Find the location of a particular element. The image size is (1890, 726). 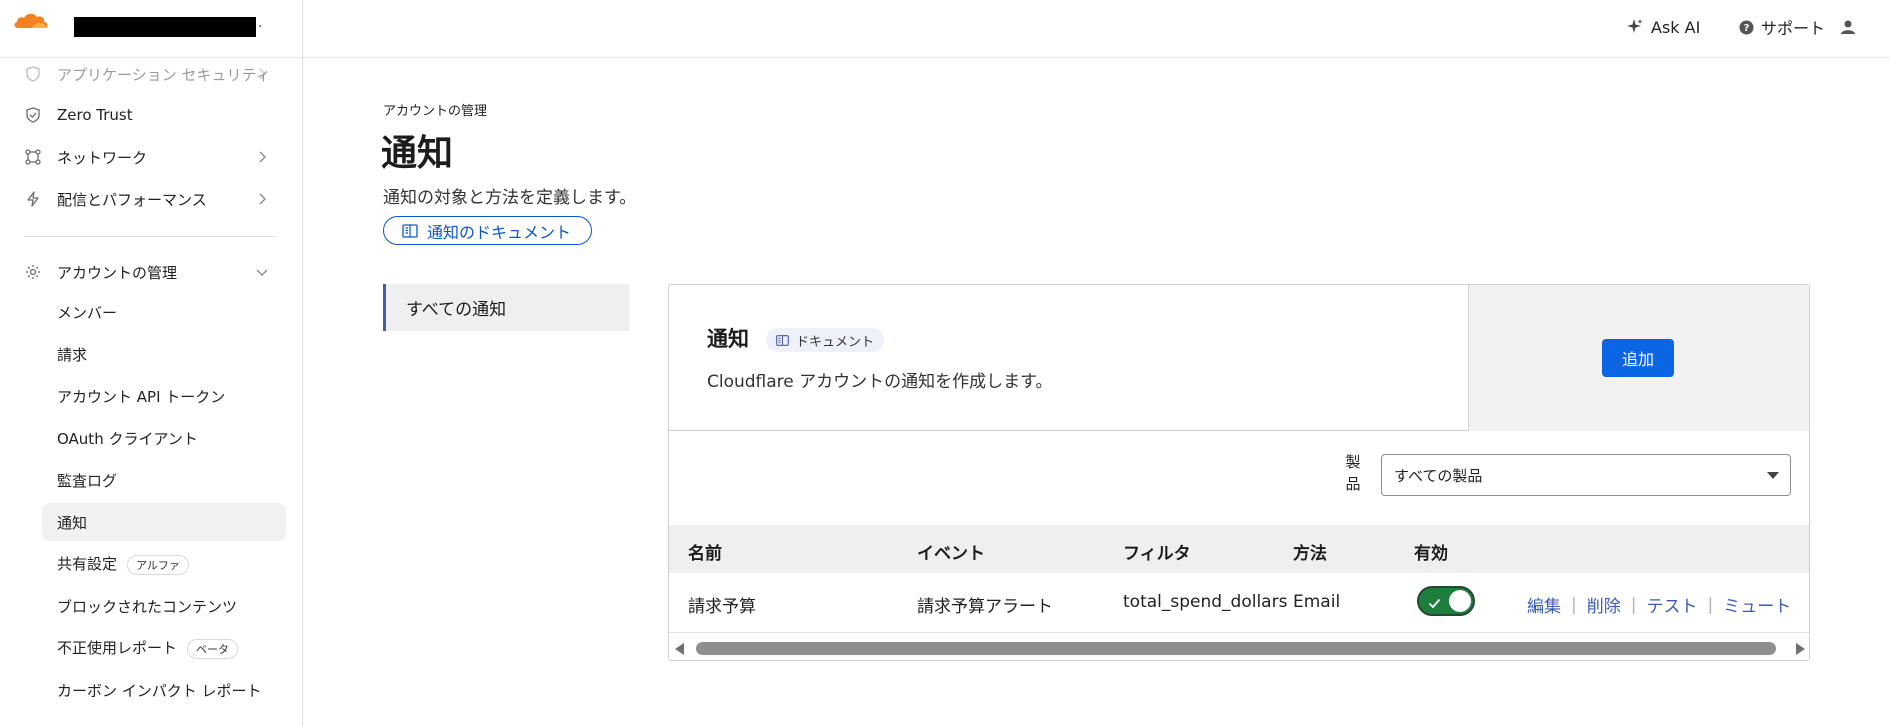

support-button: ? サポート is located at coordinates (1782, 27).